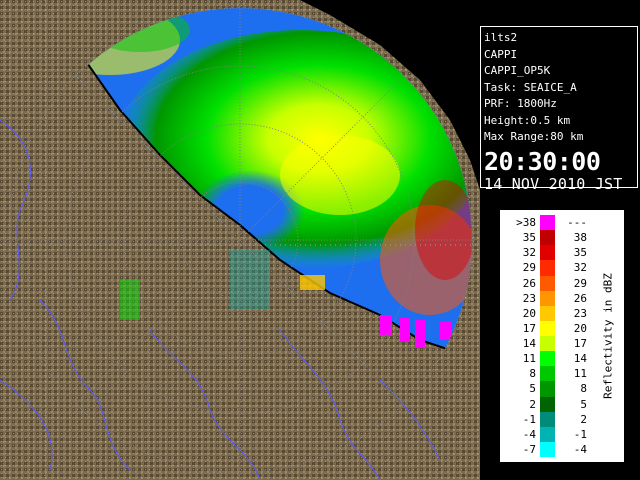 The width and height of the screenshot is (640, 480). What do you see at coordinates (583, 389) in the screenshot?
I see `legend-upper-bound: 8` at bounding box center [583, 389].